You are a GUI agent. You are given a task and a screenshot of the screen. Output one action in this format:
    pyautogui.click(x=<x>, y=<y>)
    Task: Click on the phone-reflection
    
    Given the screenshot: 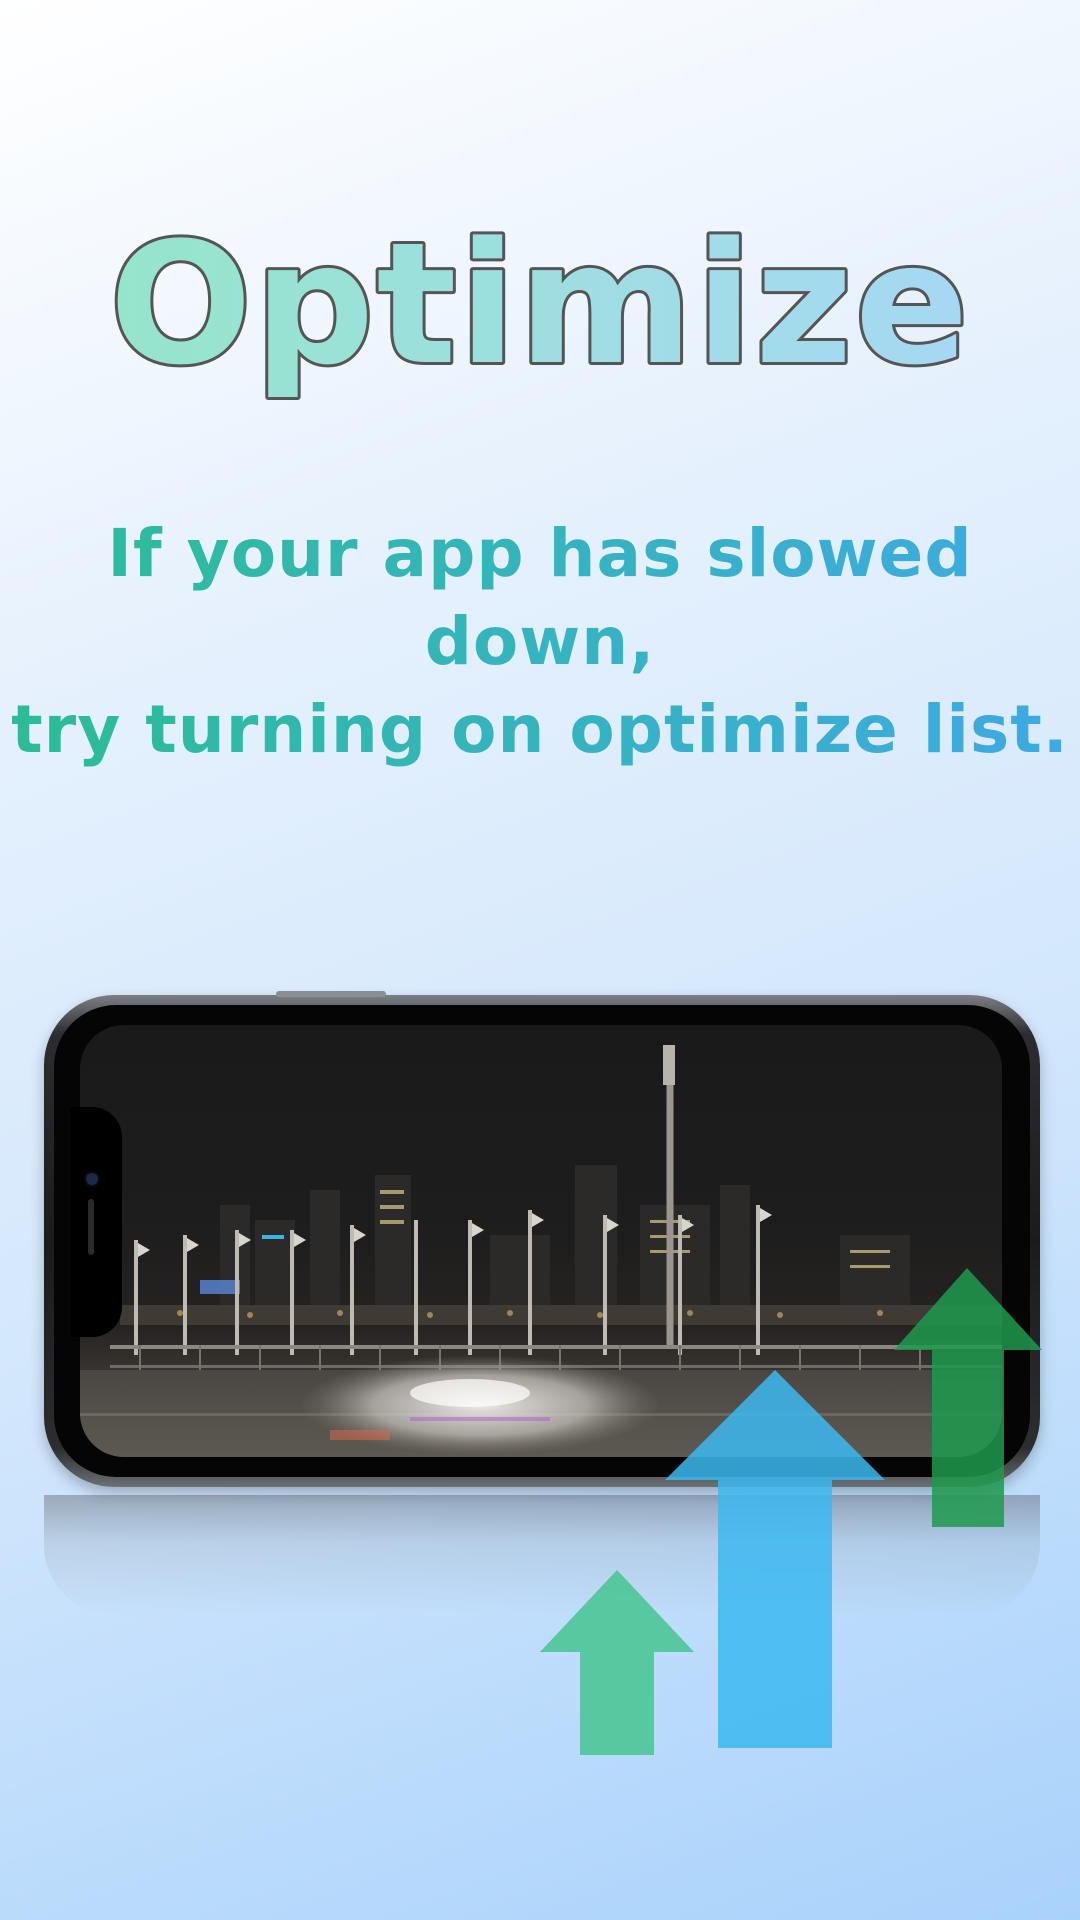 What is the action you would take?
    pyautogui.click(x=542, y=1555)
    